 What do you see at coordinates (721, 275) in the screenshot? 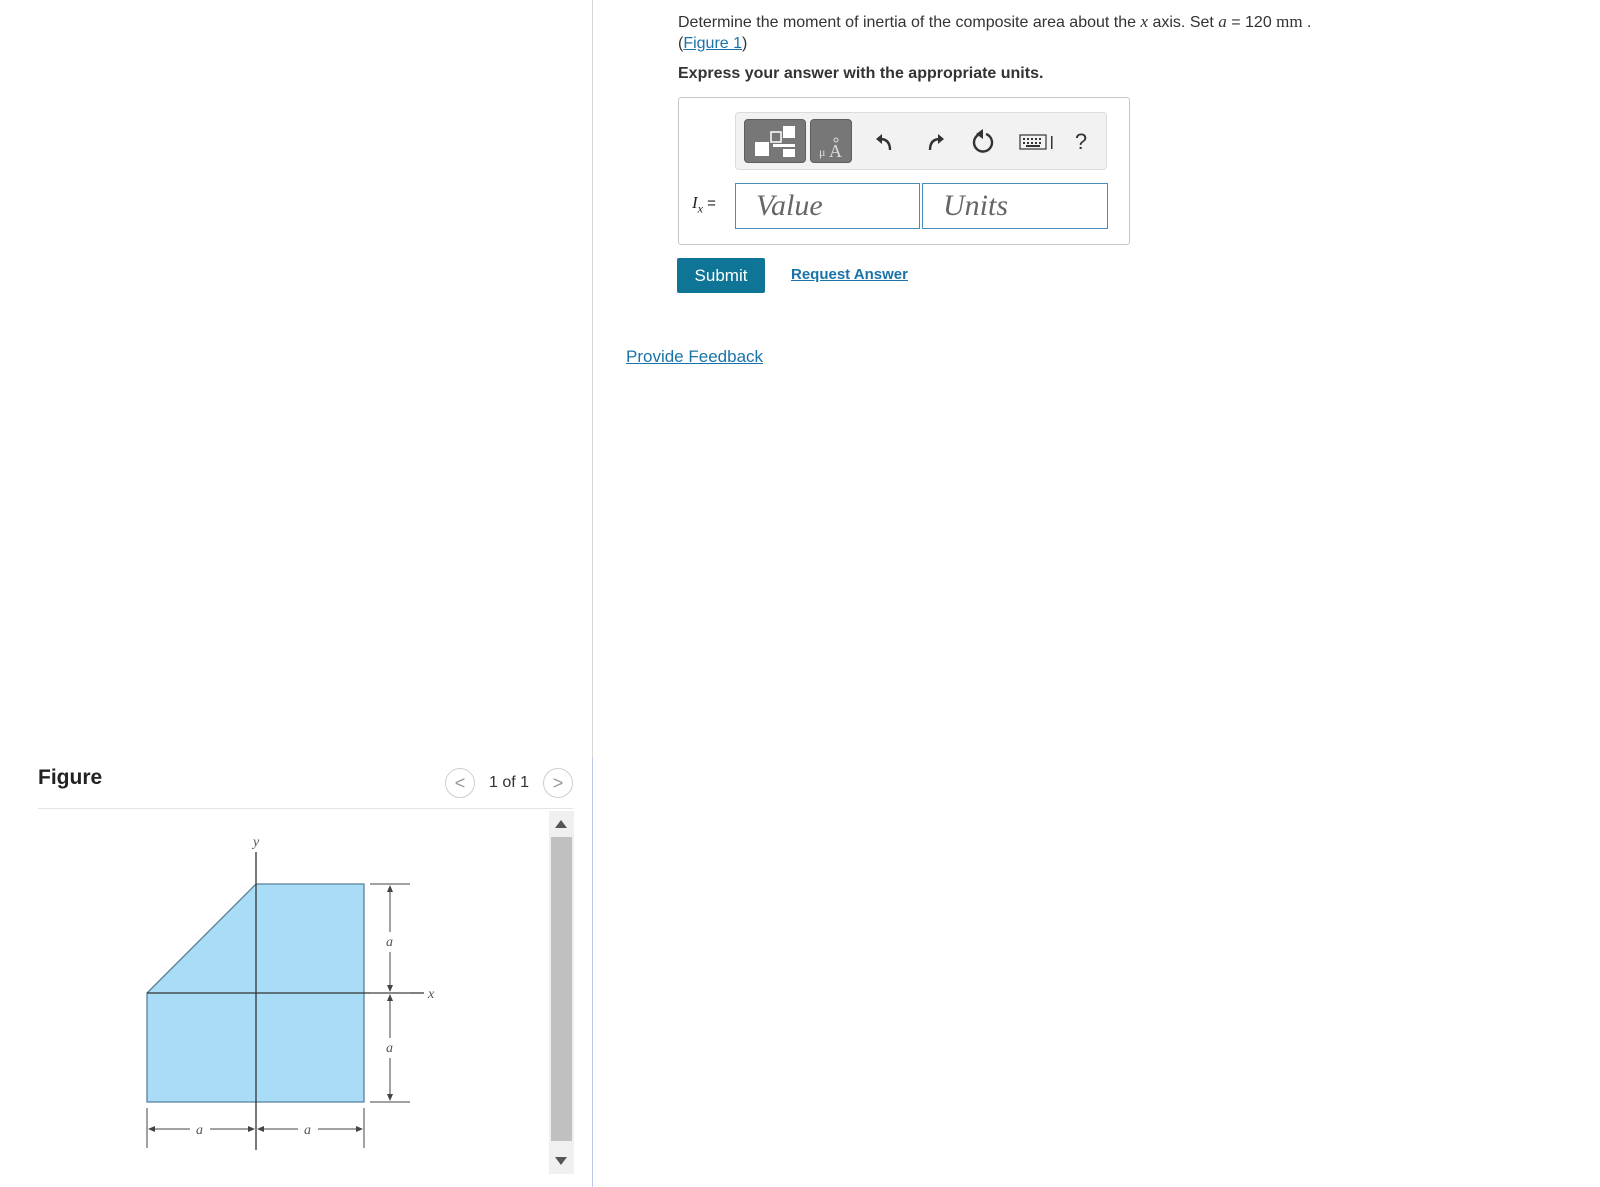
I see `submit-button: Submit` at bounding box center [721, 275].